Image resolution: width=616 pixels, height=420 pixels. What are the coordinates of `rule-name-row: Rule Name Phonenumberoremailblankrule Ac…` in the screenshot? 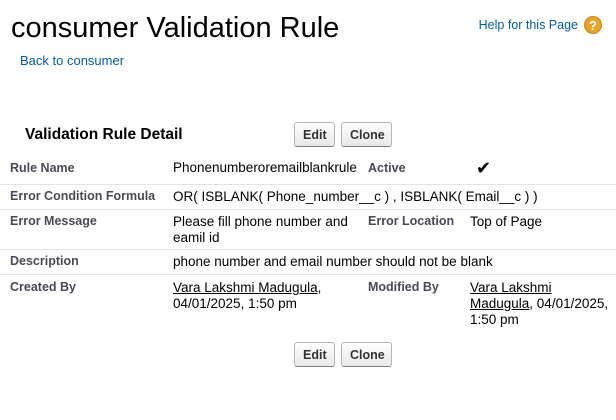 It's located at (308, 169).